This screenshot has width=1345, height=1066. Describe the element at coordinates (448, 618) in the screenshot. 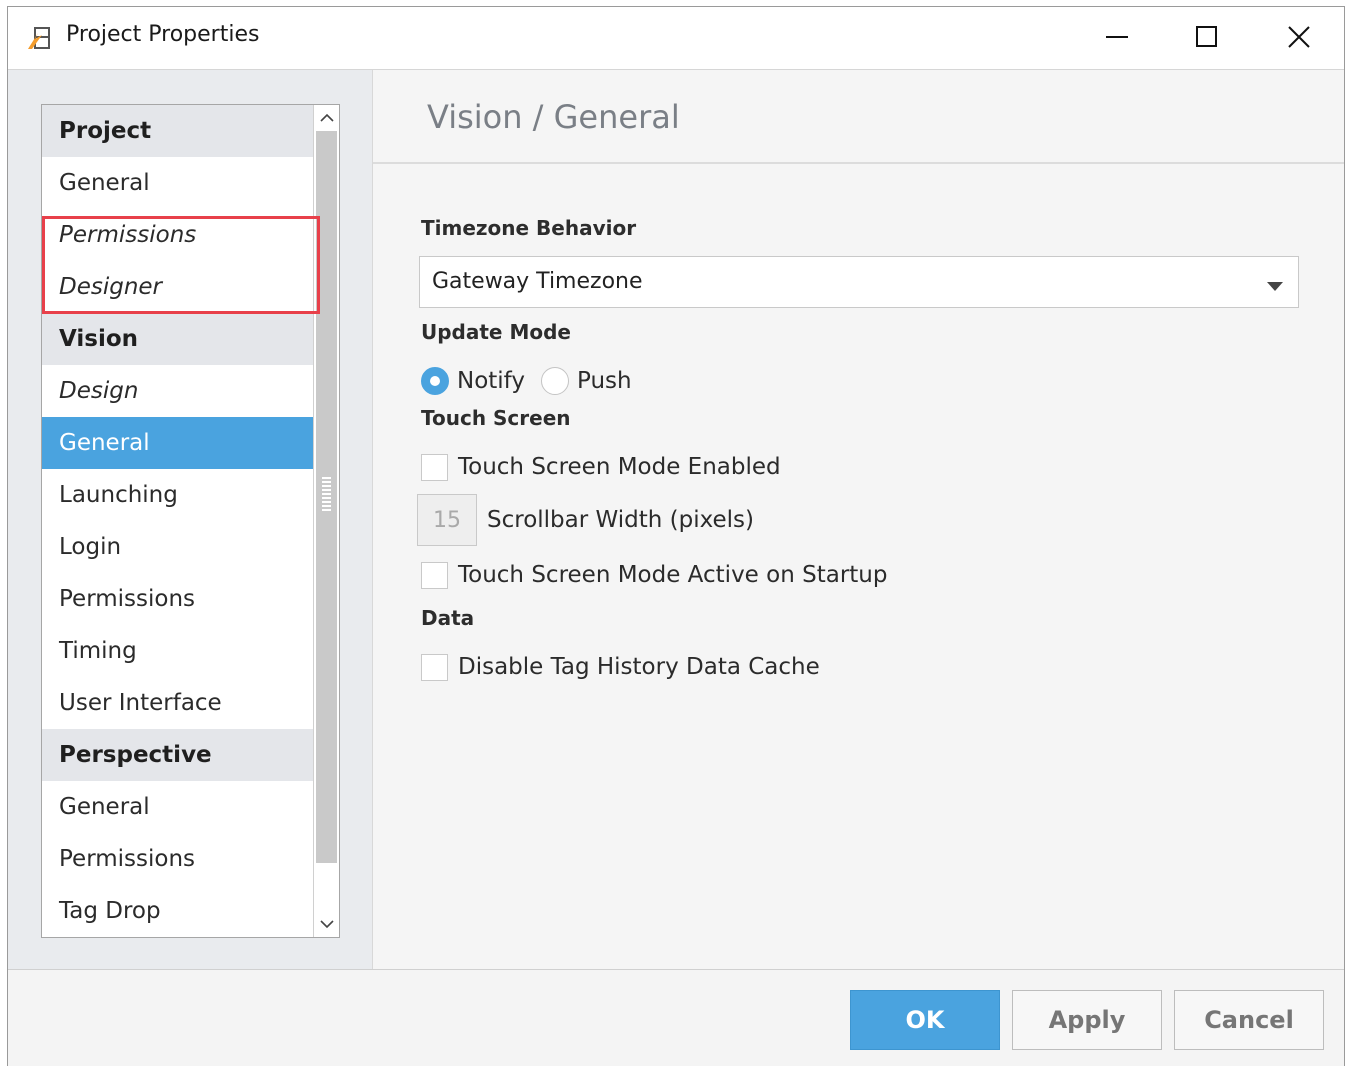

I see `data-section-label: Data` at that location.